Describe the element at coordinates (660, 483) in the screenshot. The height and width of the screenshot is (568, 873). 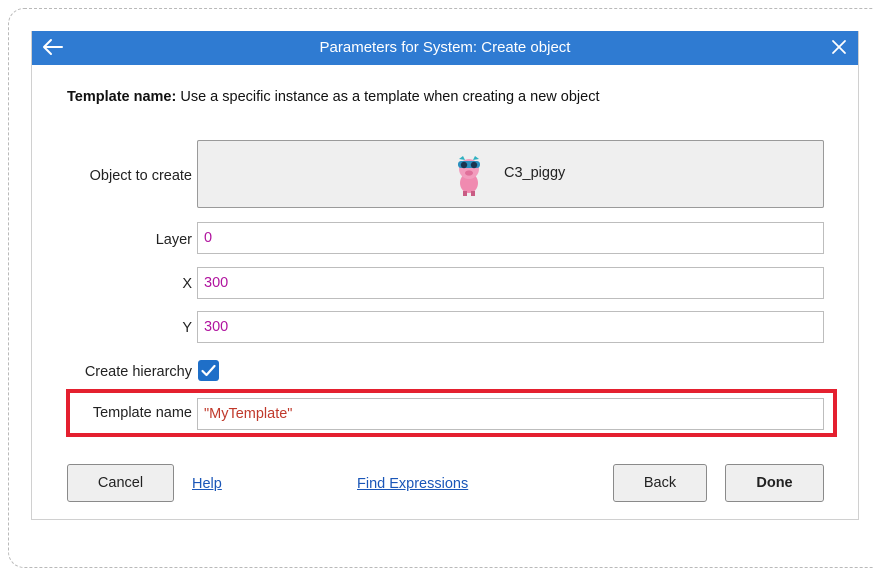
I see `back-button: Back` at that location.